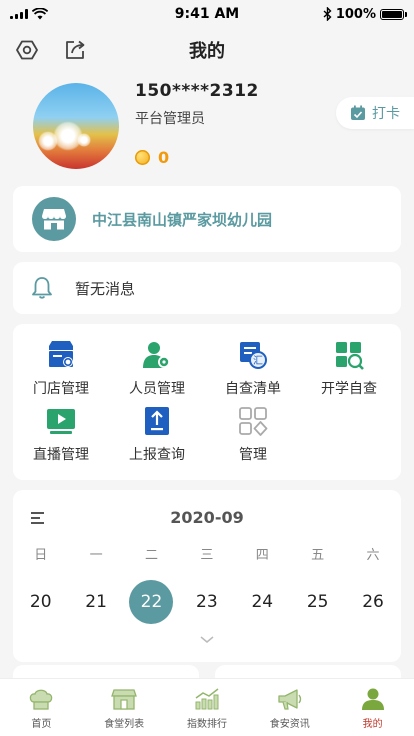 This screenshot has width=414, height=736. What do you see at coordinates (318, 555) in the screenshot?
I see `weekday-label: 五` at bounding box center [318, 555].